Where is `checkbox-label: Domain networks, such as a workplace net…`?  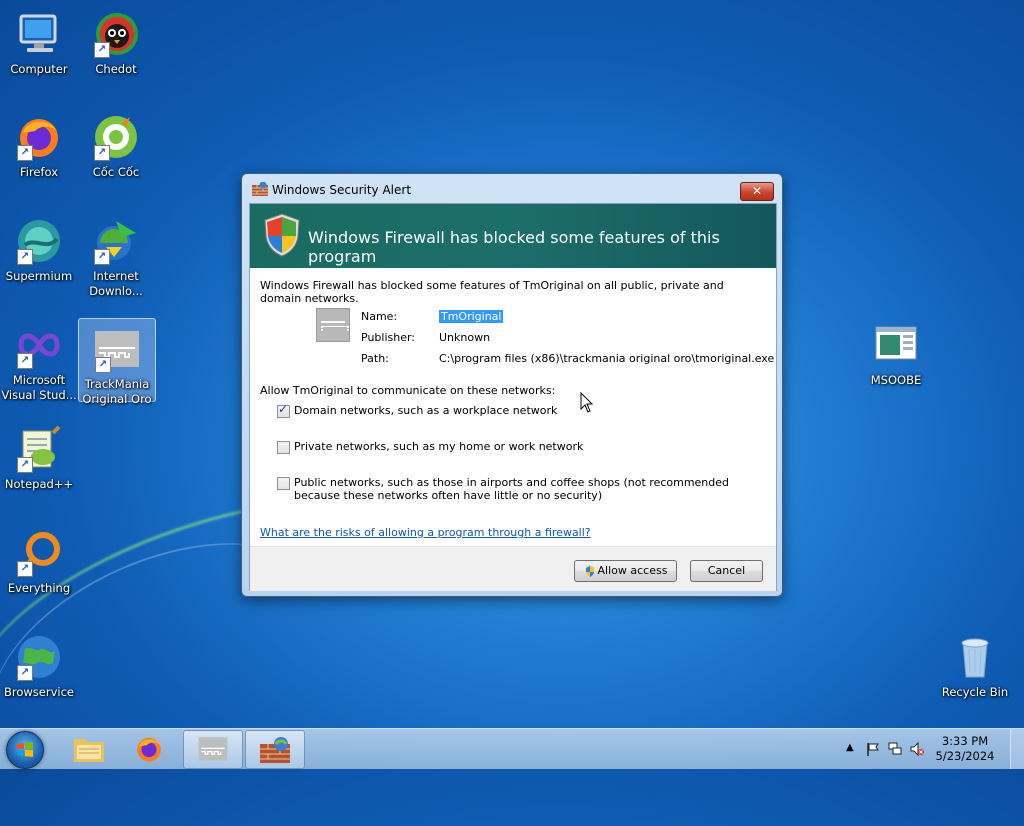
checkbox-label: Domain networks, such as a workplace net… is located at coordinates (426, 410).